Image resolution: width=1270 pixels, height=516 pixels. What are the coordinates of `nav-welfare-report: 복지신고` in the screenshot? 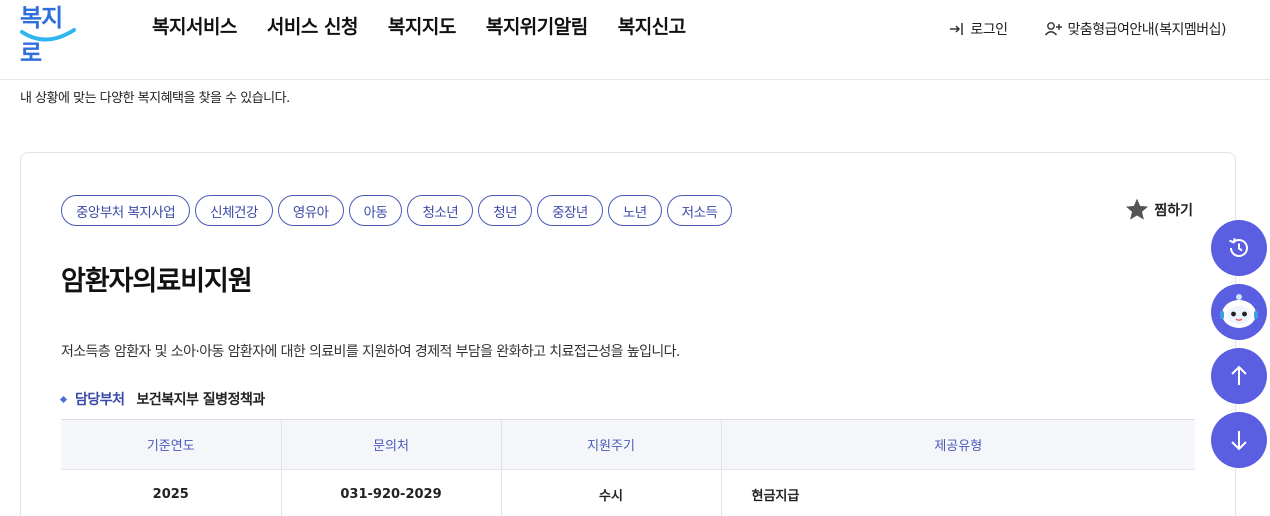 It's located at (652, 25).